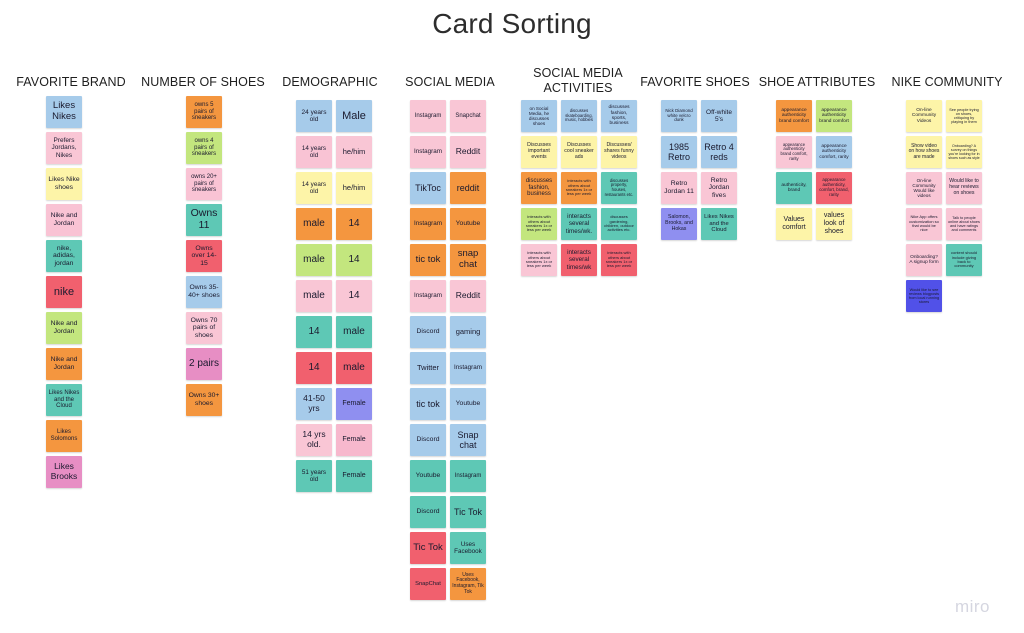  What do you see at coordinates (579, 260) in the screenshot?
I see `sticky-note: interacts several times/wk` at bounding box center [579, 260].